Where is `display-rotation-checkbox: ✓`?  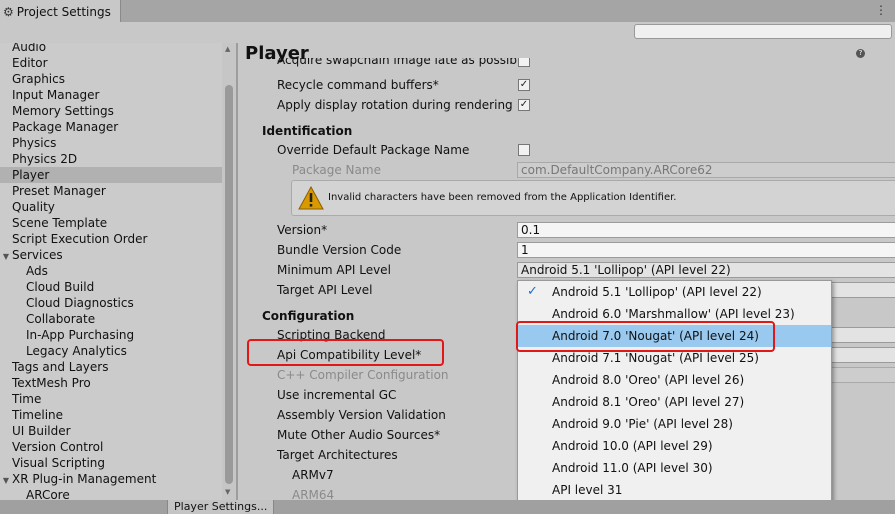
display-rotation-checkbox: ✓ is located at coordinates (524, 105).